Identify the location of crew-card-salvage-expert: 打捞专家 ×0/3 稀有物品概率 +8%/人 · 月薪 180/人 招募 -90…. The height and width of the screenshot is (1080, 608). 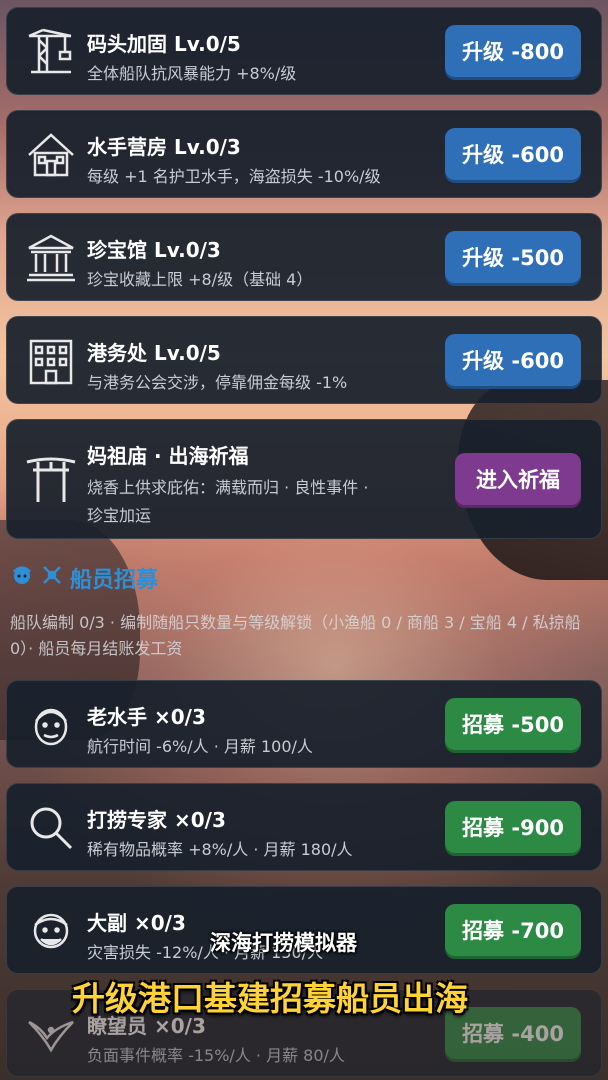
(304, 827).